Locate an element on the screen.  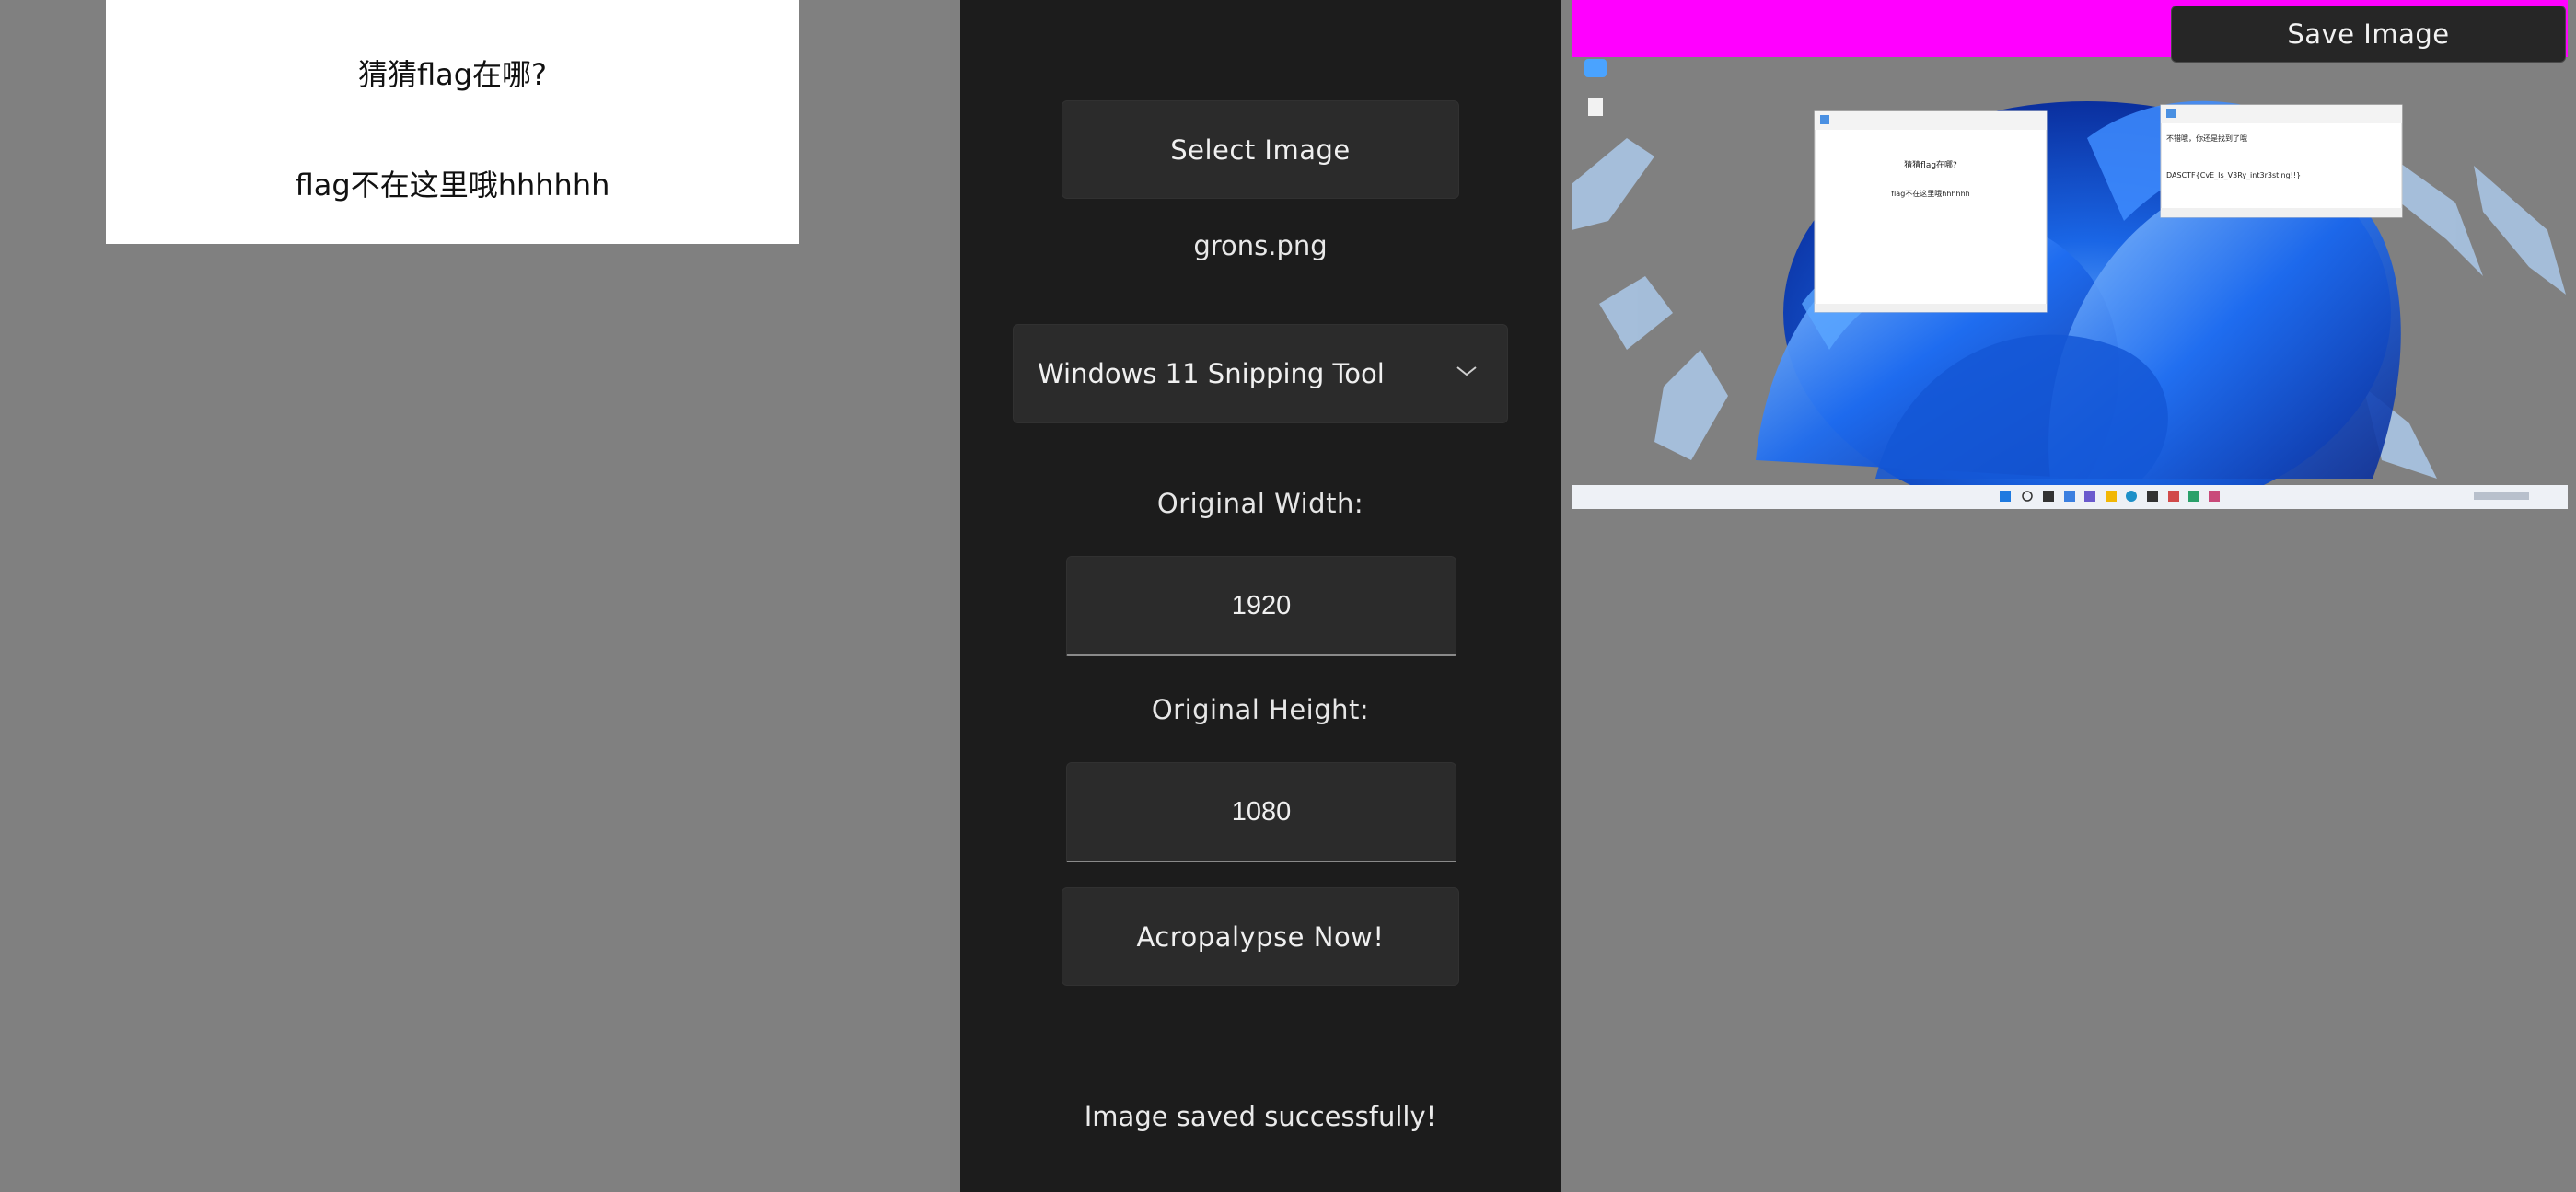
preview-text-hint: flag不在这里哦hhhhhh is located at coordinates (452, 186).